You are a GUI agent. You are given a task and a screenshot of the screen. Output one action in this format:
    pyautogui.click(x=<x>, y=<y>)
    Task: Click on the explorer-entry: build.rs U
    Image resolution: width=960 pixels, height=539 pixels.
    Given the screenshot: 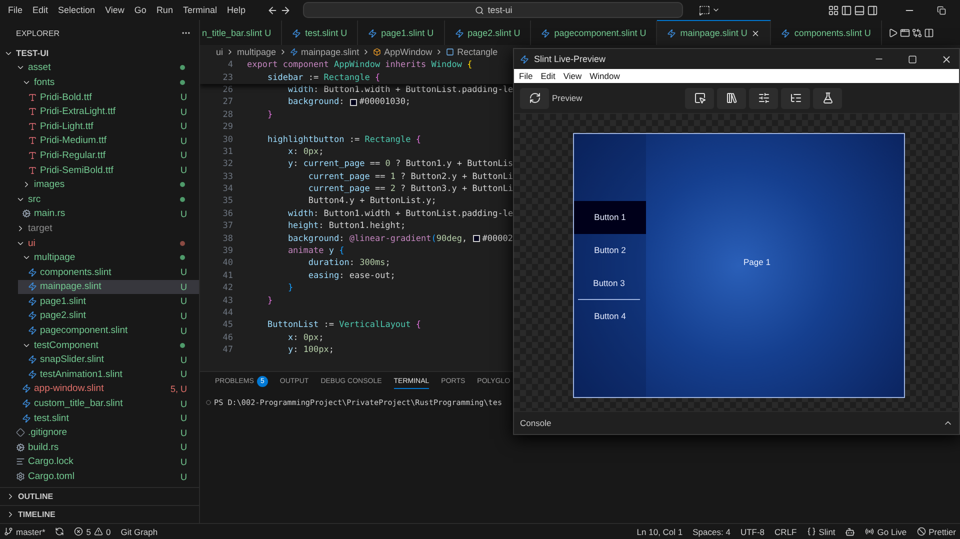 What is the action you would take?
    pyautogui.click(x=102, y=447)
    